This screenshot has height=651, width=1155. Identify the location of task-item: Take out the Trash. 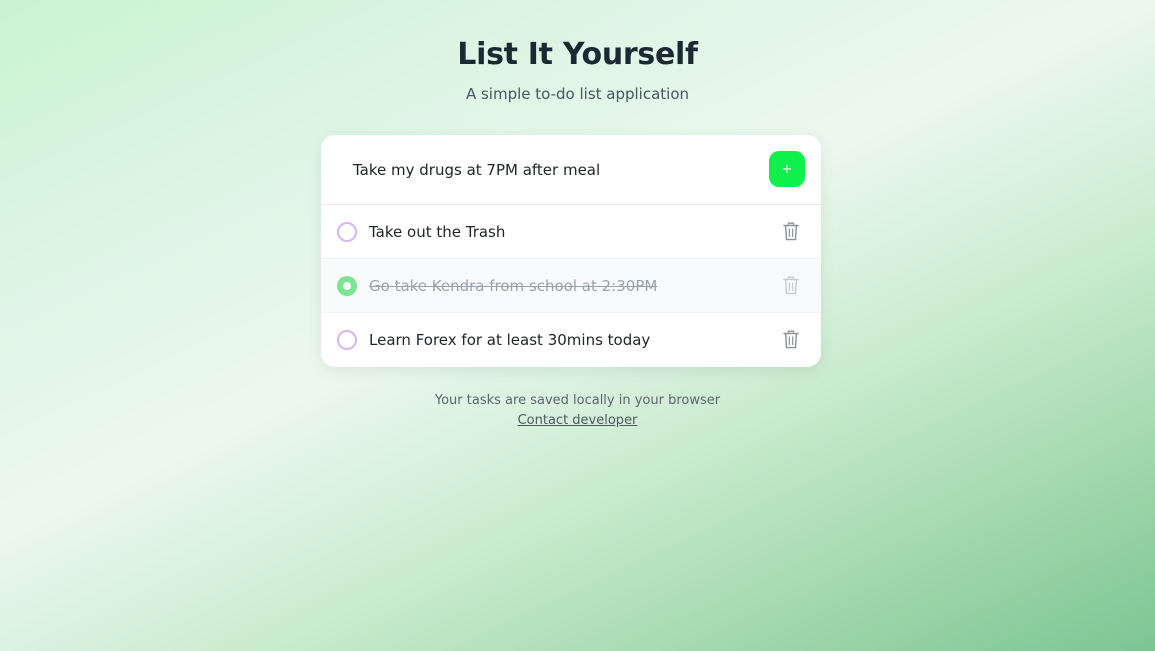
(571, 232).